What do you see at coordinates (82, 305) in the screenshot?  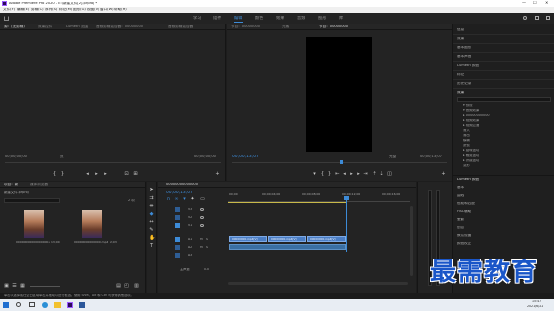 I see `word-icon` at bounding box center [82, 305].